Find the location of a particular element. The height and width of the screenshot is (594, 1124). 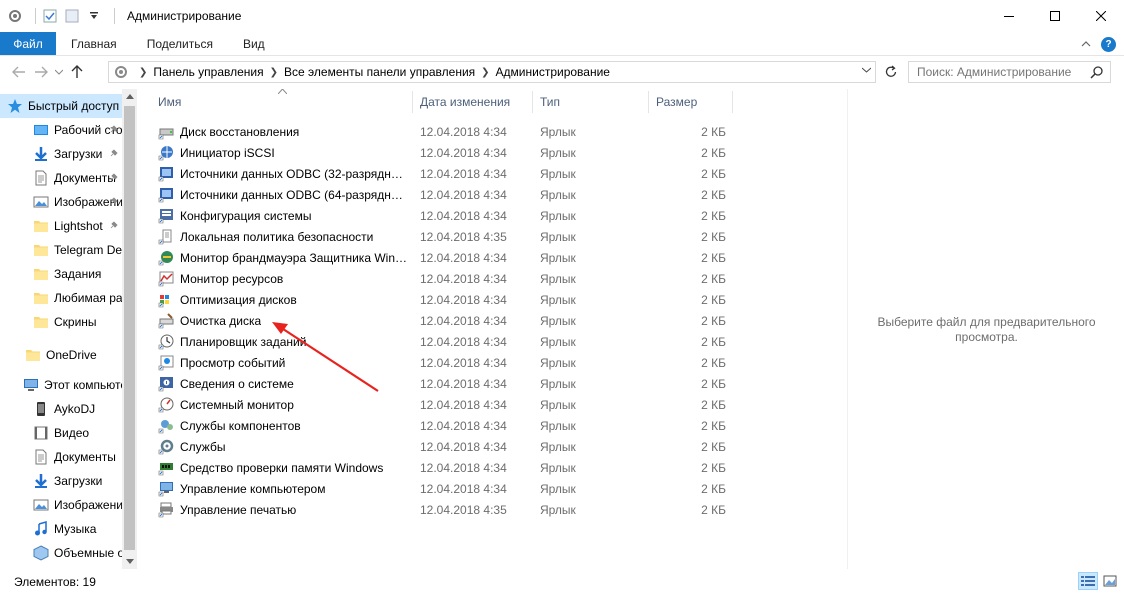

file-row: Инициатор iSCSI 12.04.2018 4:34 Ярлык 2 КБ is located at coordinates (498, 152).